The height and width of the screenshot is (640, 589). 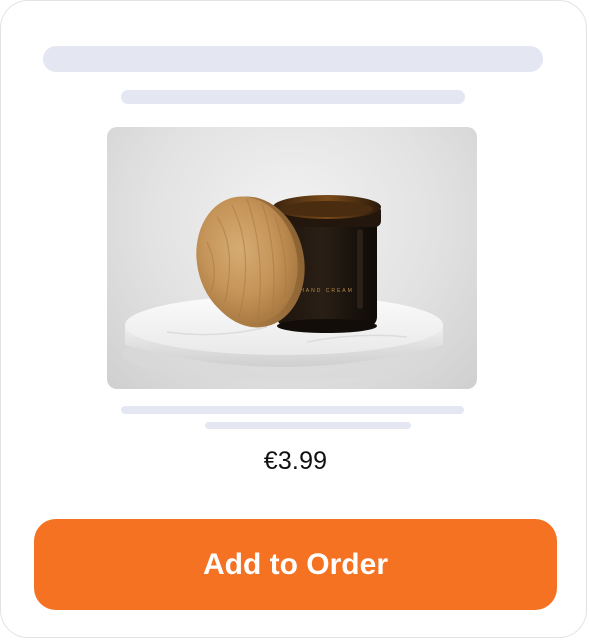 What do you see at coordinates (293, 59) in the screenshot?
I see `title-placeholder` at bounding box center [293, 59].